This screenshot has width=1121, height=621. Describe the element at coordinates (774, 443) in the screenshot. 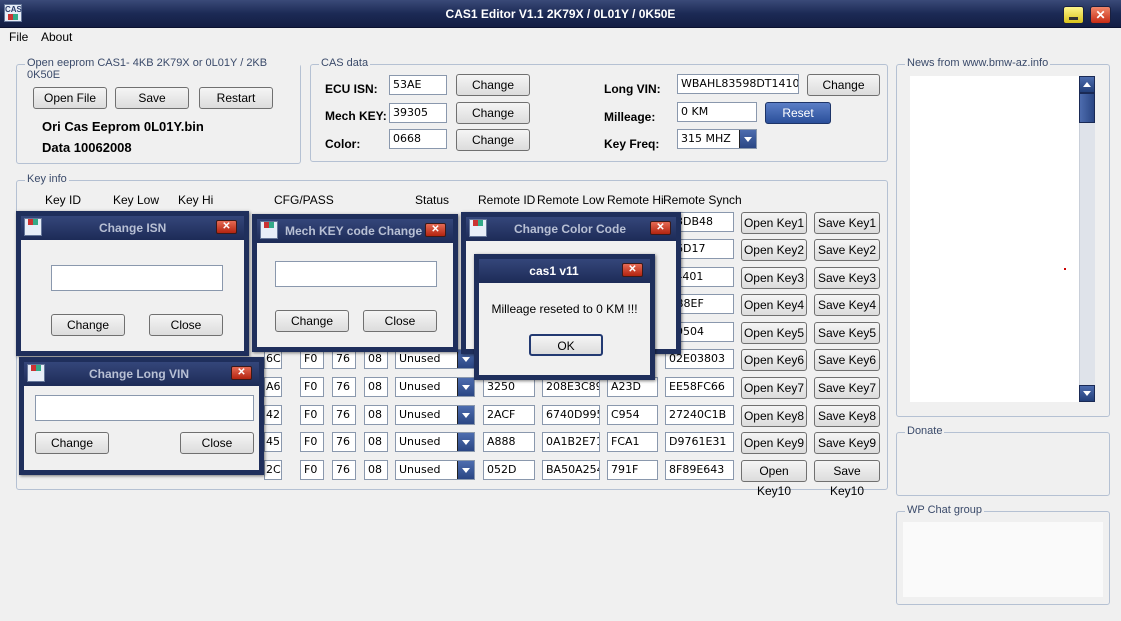

I see `open-key9-button: Open Key9` at that location.